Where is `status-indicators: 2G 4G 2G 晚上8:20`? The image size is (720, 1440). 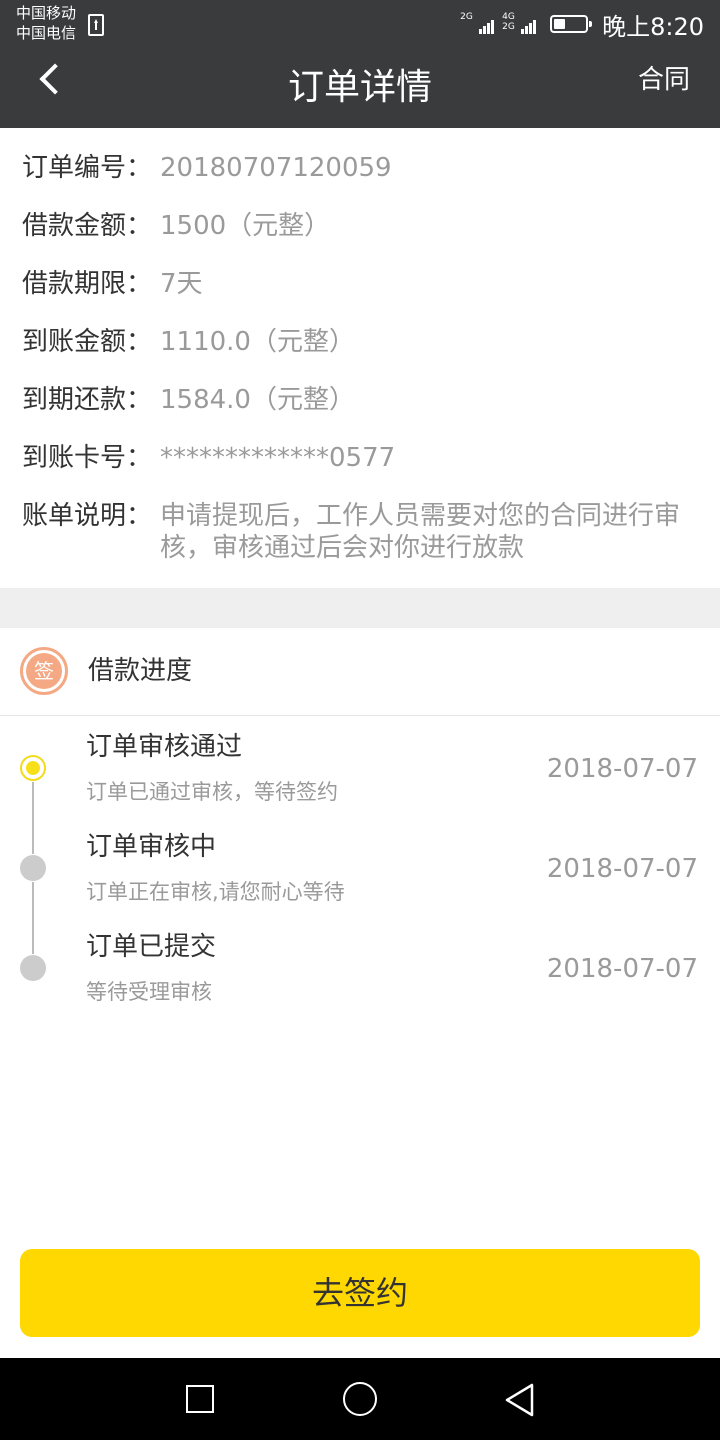
status-indicators: 2G 4G 2G 晚上8:20 is located at coordinates (582, 24).